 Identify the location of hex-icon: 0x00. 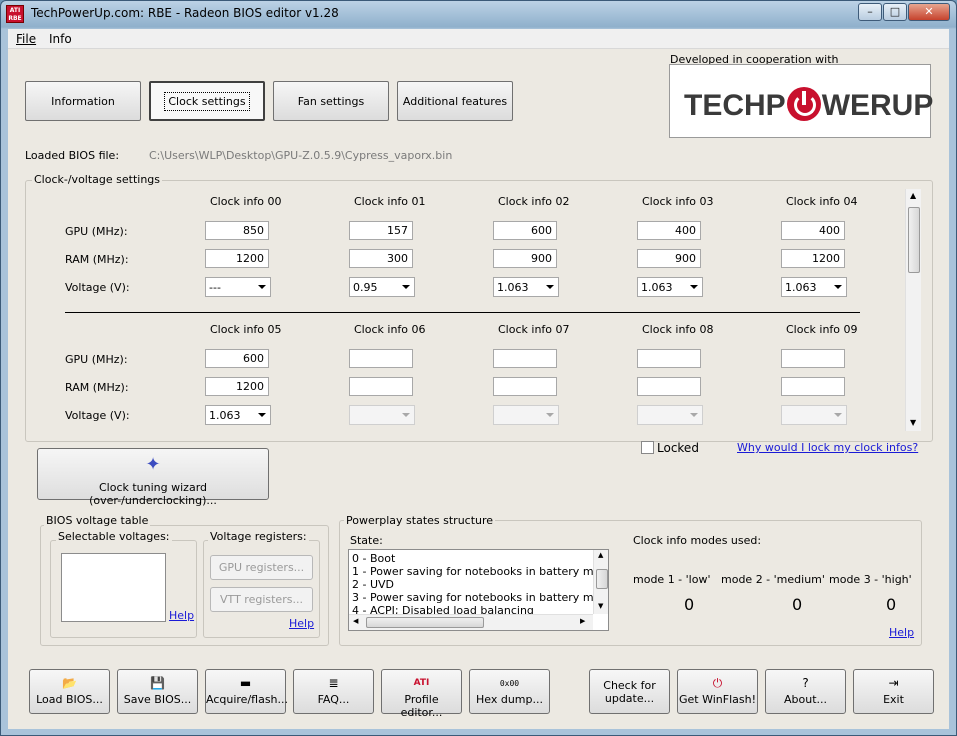
(509, 683).